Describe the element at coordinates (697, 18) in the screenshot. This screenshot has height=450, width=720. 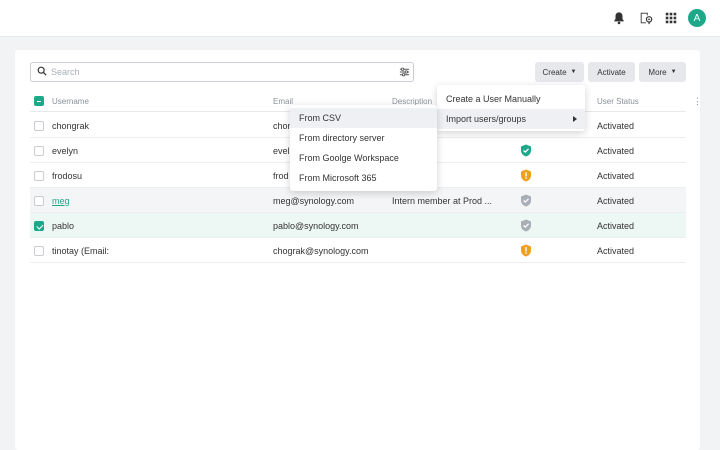
I see `avatar: A` at that location.